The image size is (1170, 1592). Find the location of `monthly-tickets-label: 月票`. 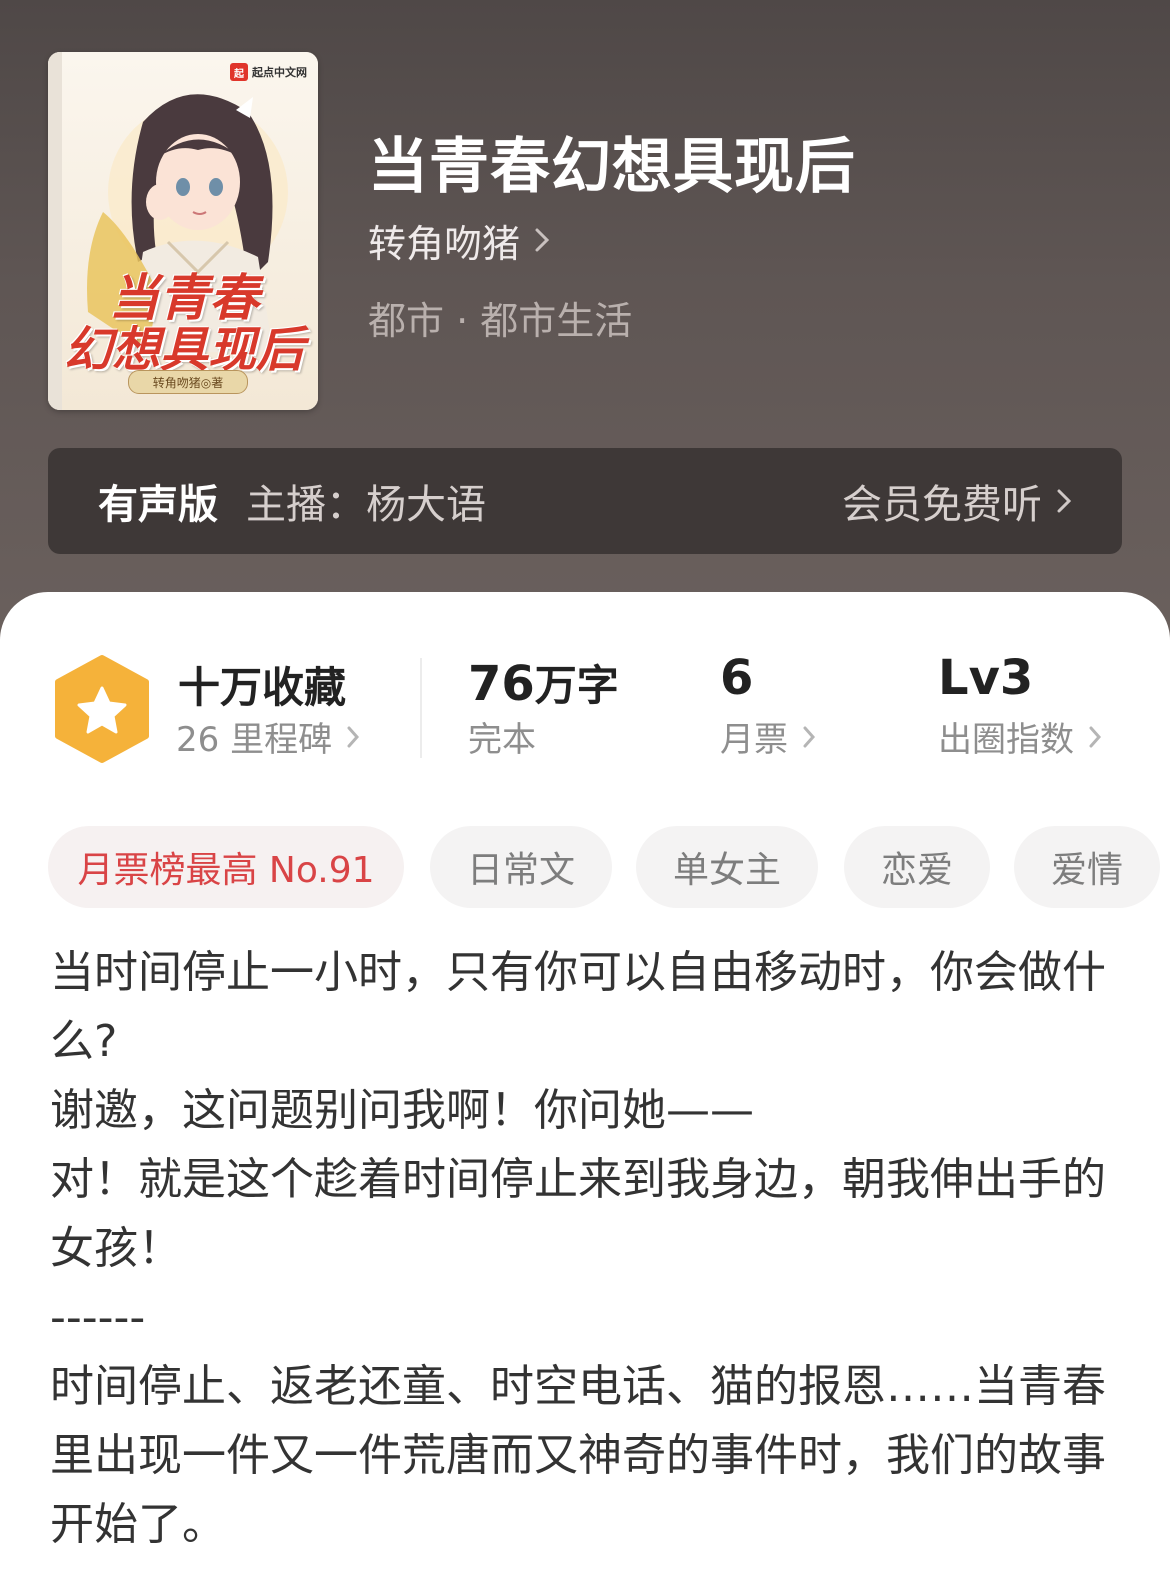

monthly-tickets-label: 月票 is located at coordinates (754, 740).